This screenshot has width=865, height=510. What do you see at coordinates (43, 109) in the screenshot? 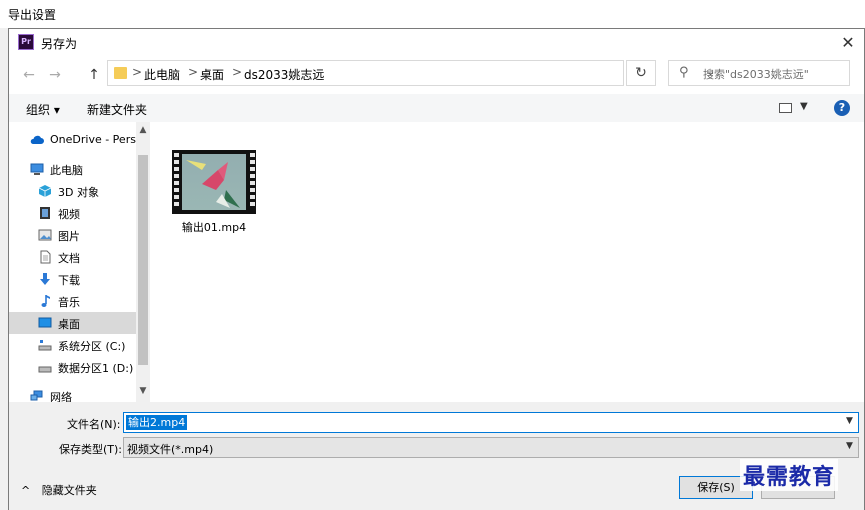
I see `organize-button: 组织 ▾` at bounding box center [43, 109].